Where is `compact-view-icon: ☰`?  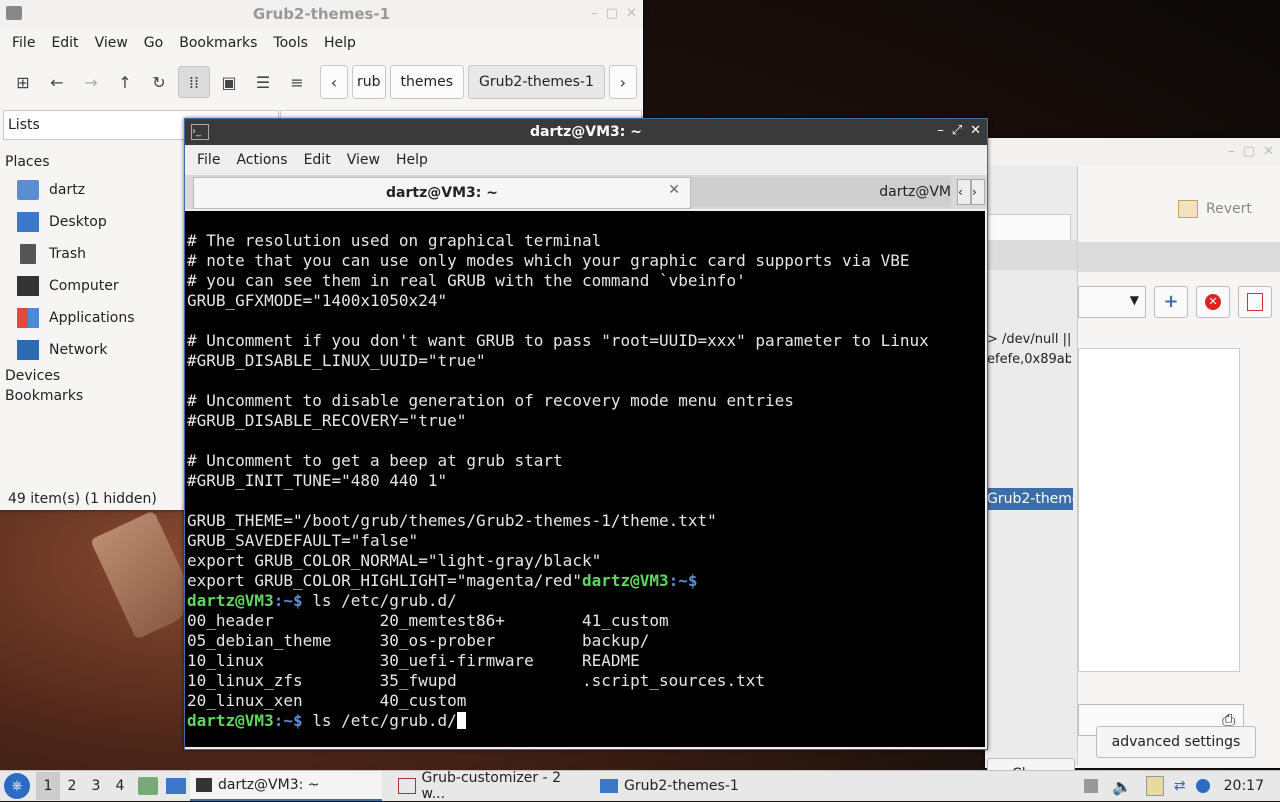
compact-view-icon: ☰ is located at coordinates (263, 82).